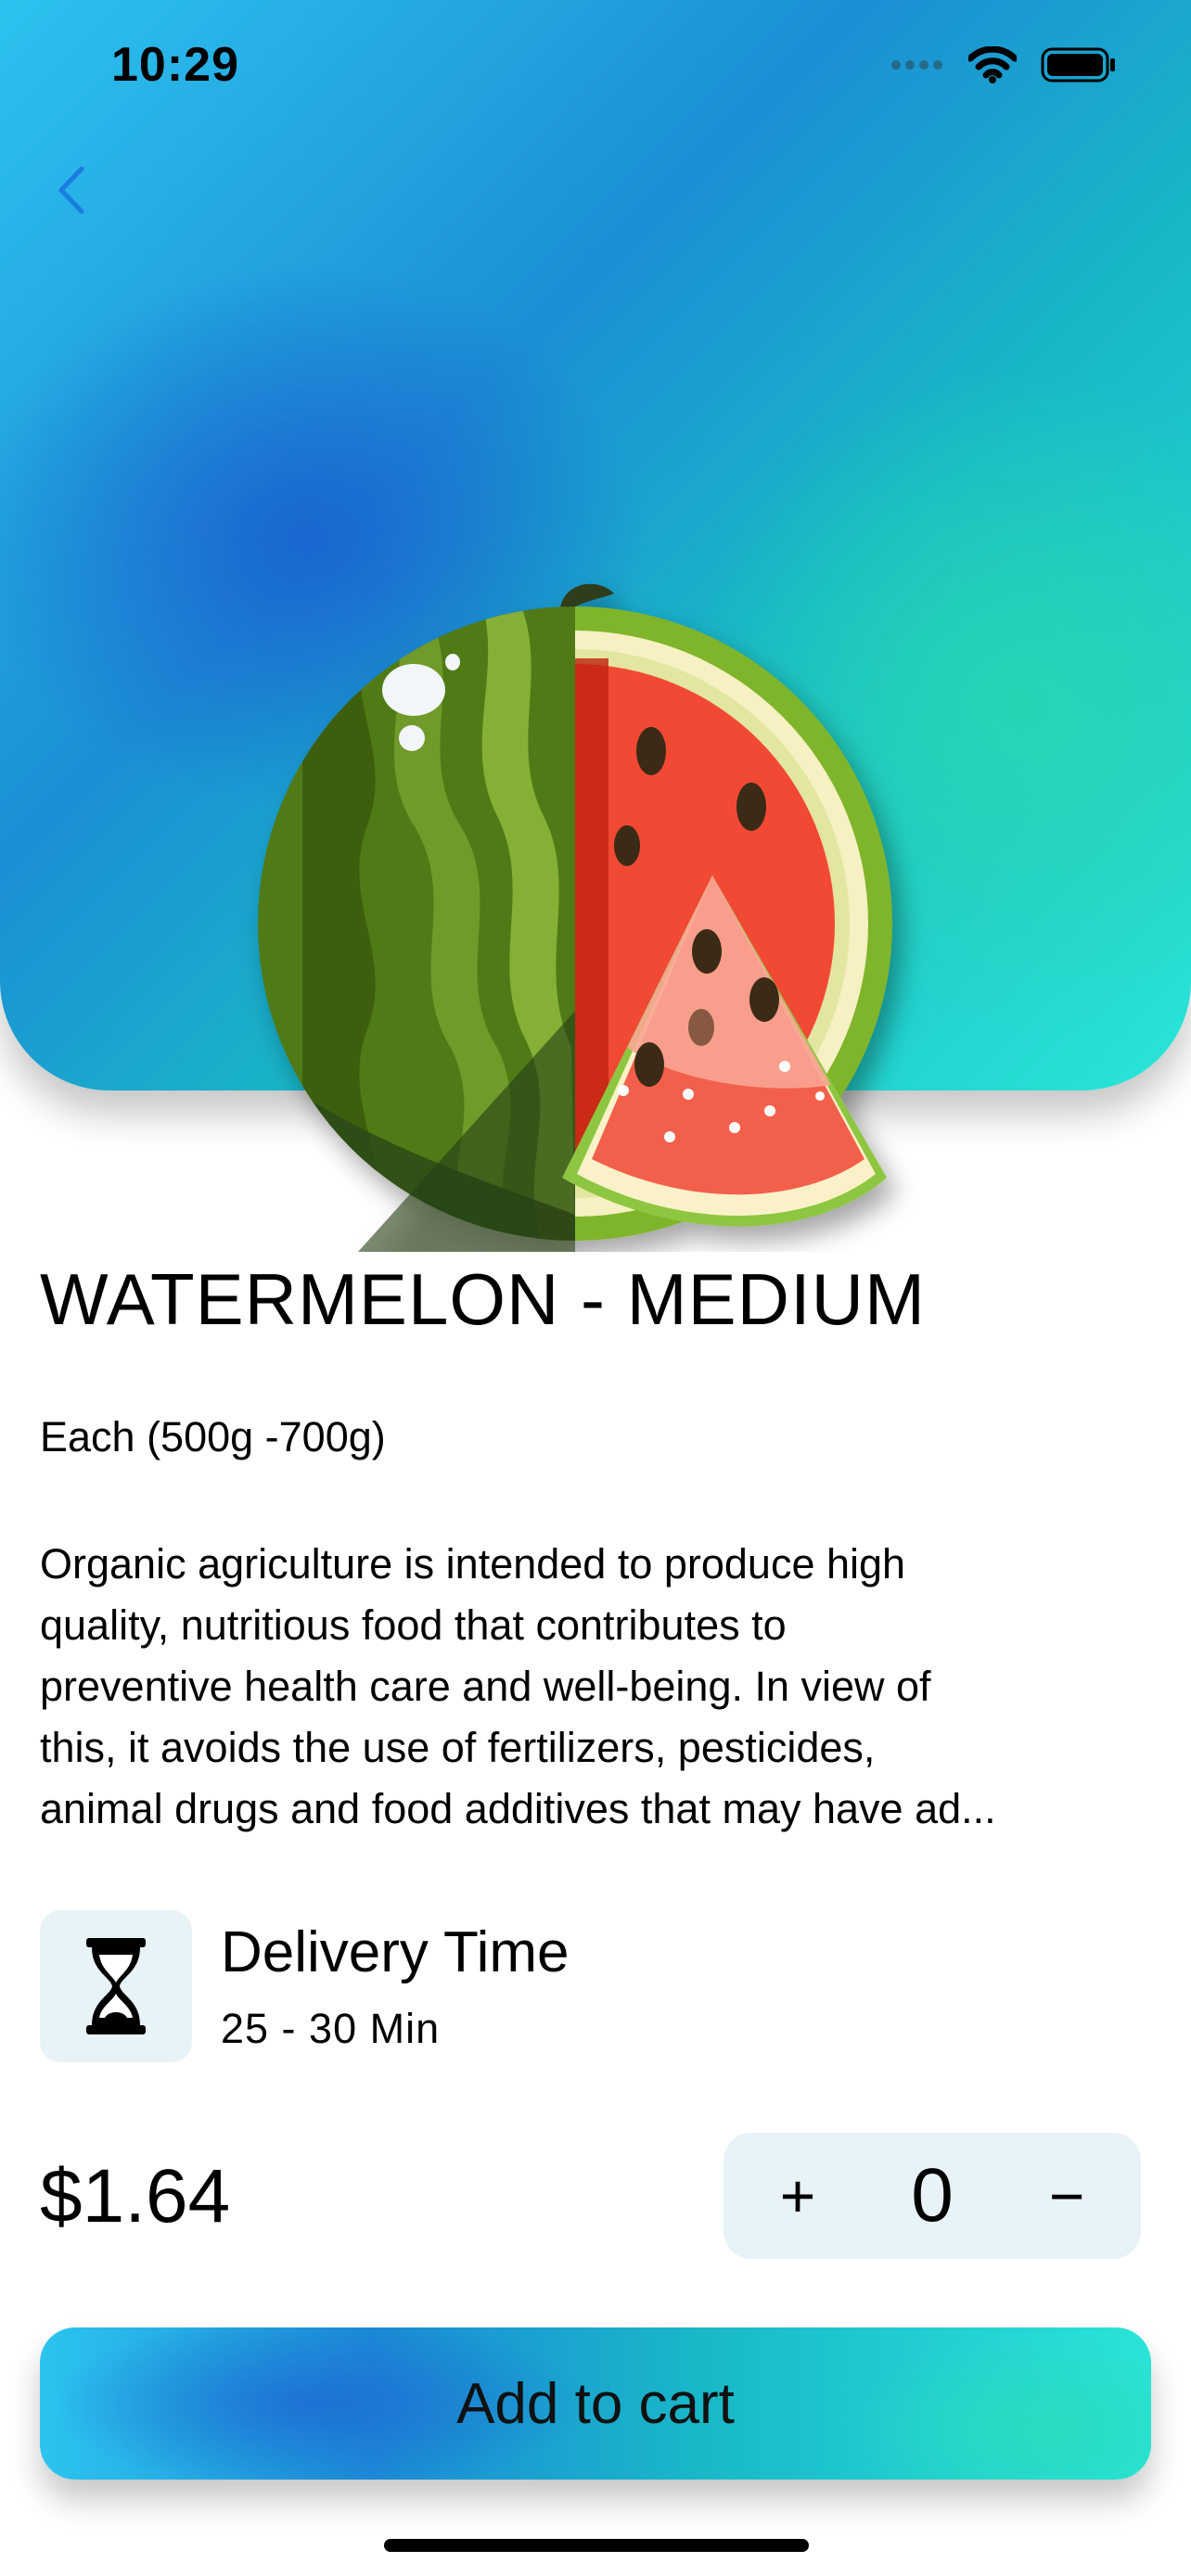 This screenshot has height=2576, width=1191. What do you see at coordinates (575, 917) in the screenshot?
I see `watermelon-image` at bounding box center [575, 917].